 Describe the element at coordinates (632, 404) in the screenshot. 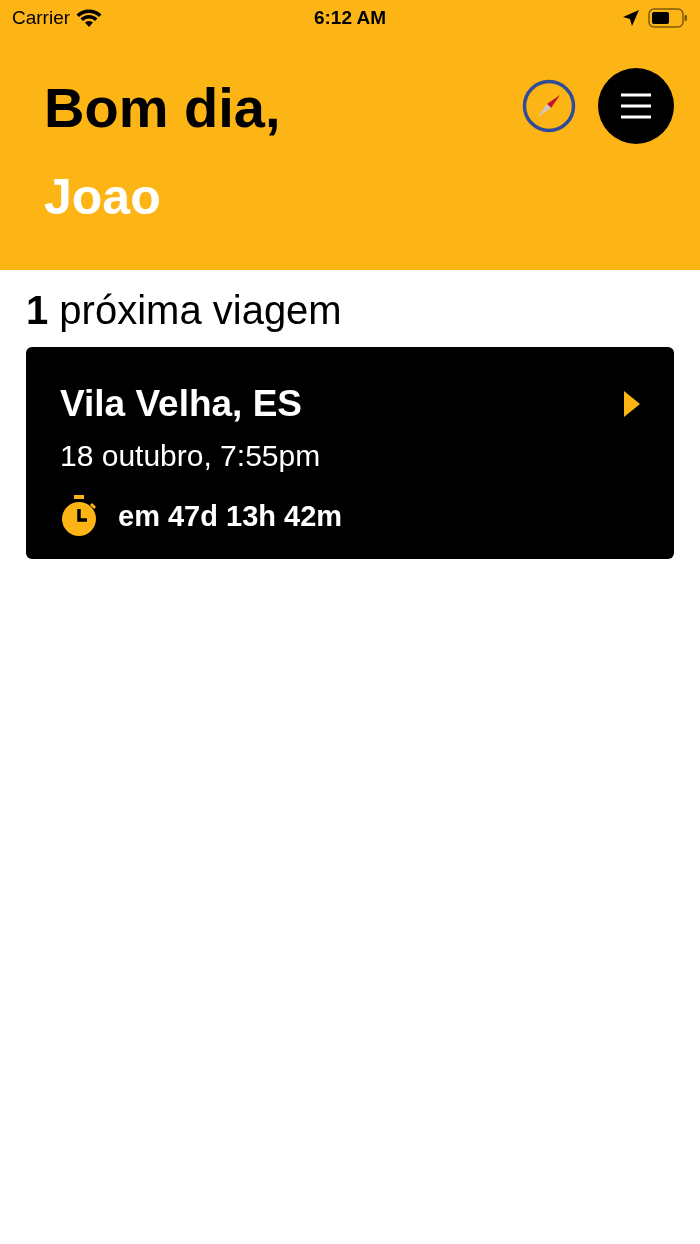

I see `caret-icon` at that location.